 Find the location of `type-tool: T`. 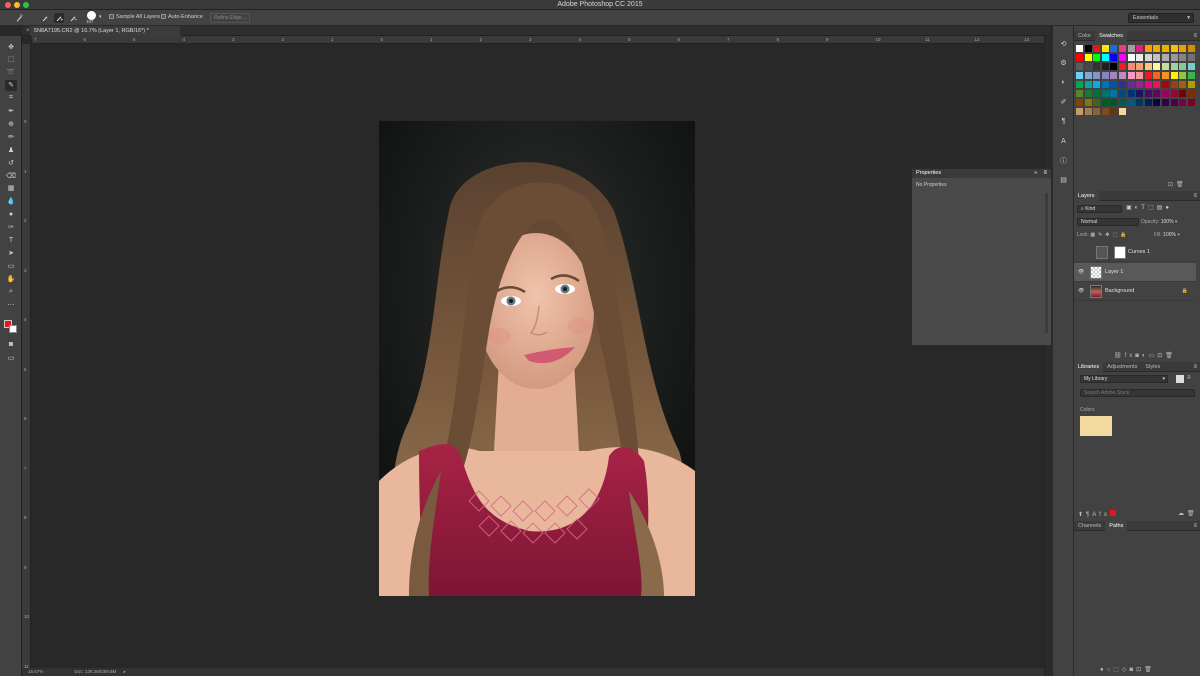

type-tool: T is located at coordinates (11, 240).